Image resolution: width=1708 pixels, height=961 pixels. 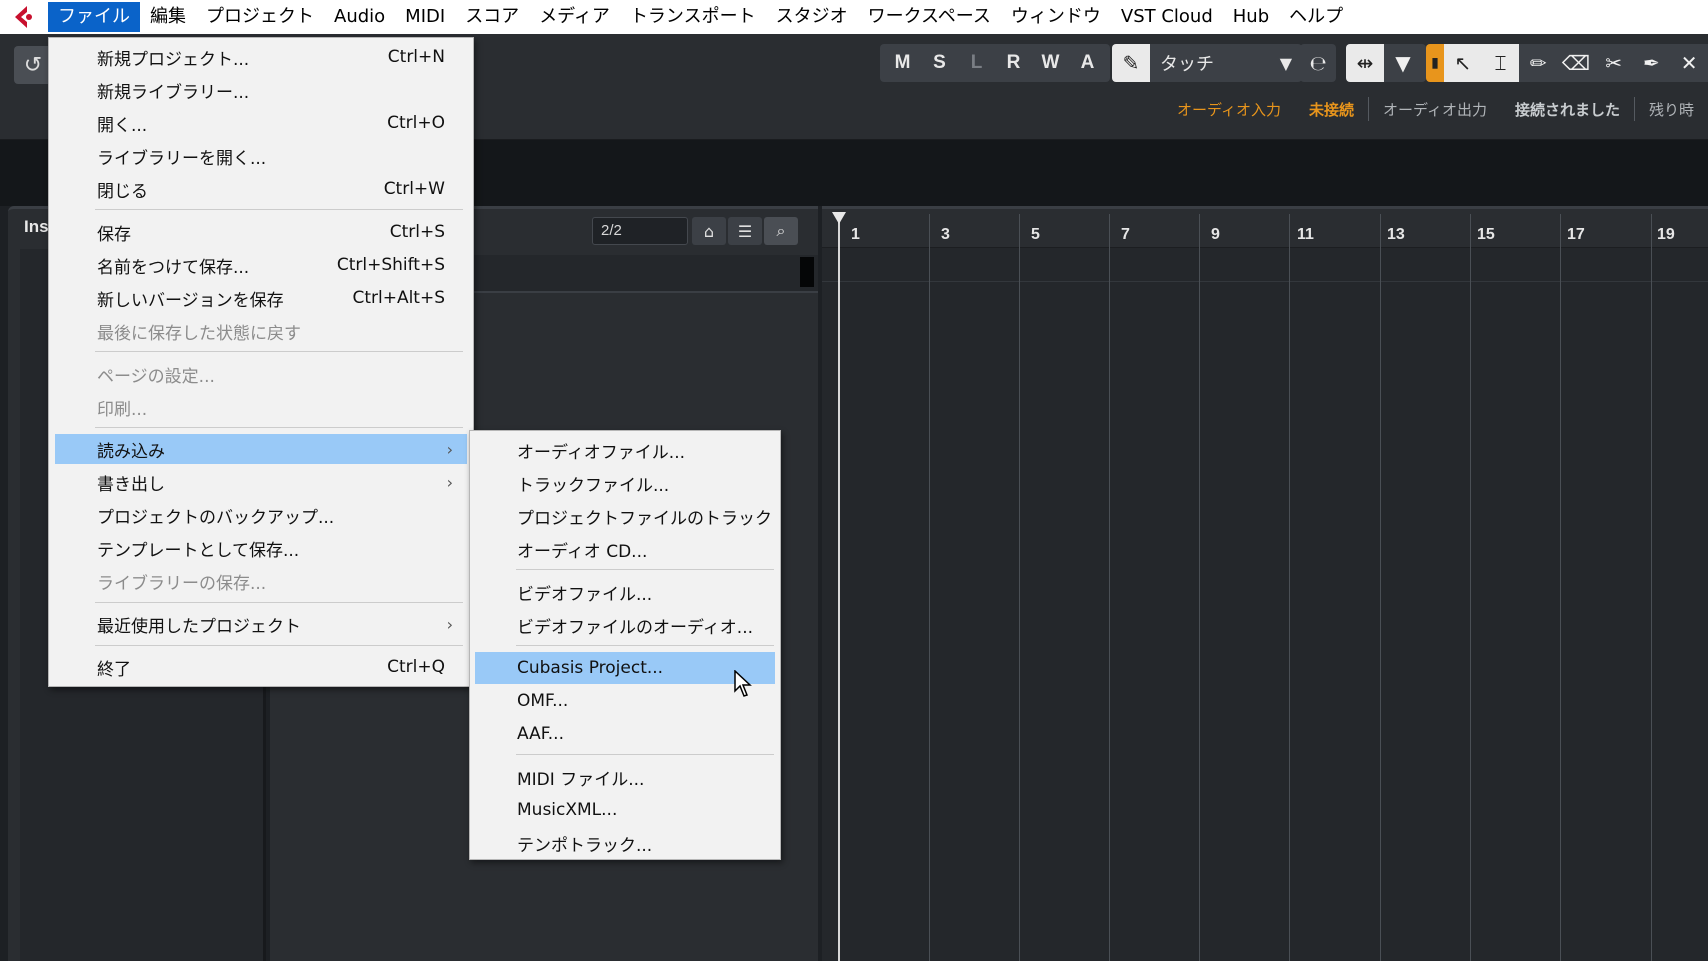 What do you see at coordinates (574, 17) in the screenshot?
I see `menu-media: メディア` at bounding box center [574, 17].